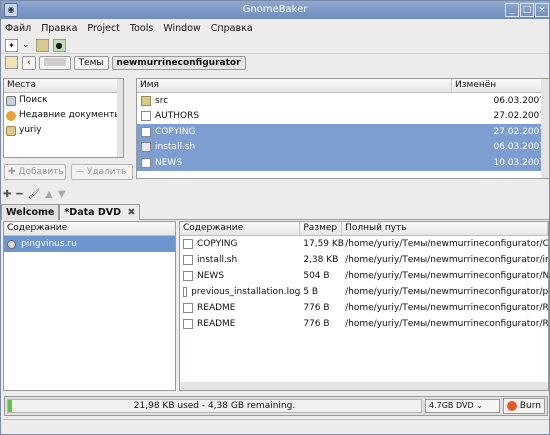  Describe the element at coordinates (35, 172) in the screenshot. I see `add-place-button: ✚ Добавить` at that location.